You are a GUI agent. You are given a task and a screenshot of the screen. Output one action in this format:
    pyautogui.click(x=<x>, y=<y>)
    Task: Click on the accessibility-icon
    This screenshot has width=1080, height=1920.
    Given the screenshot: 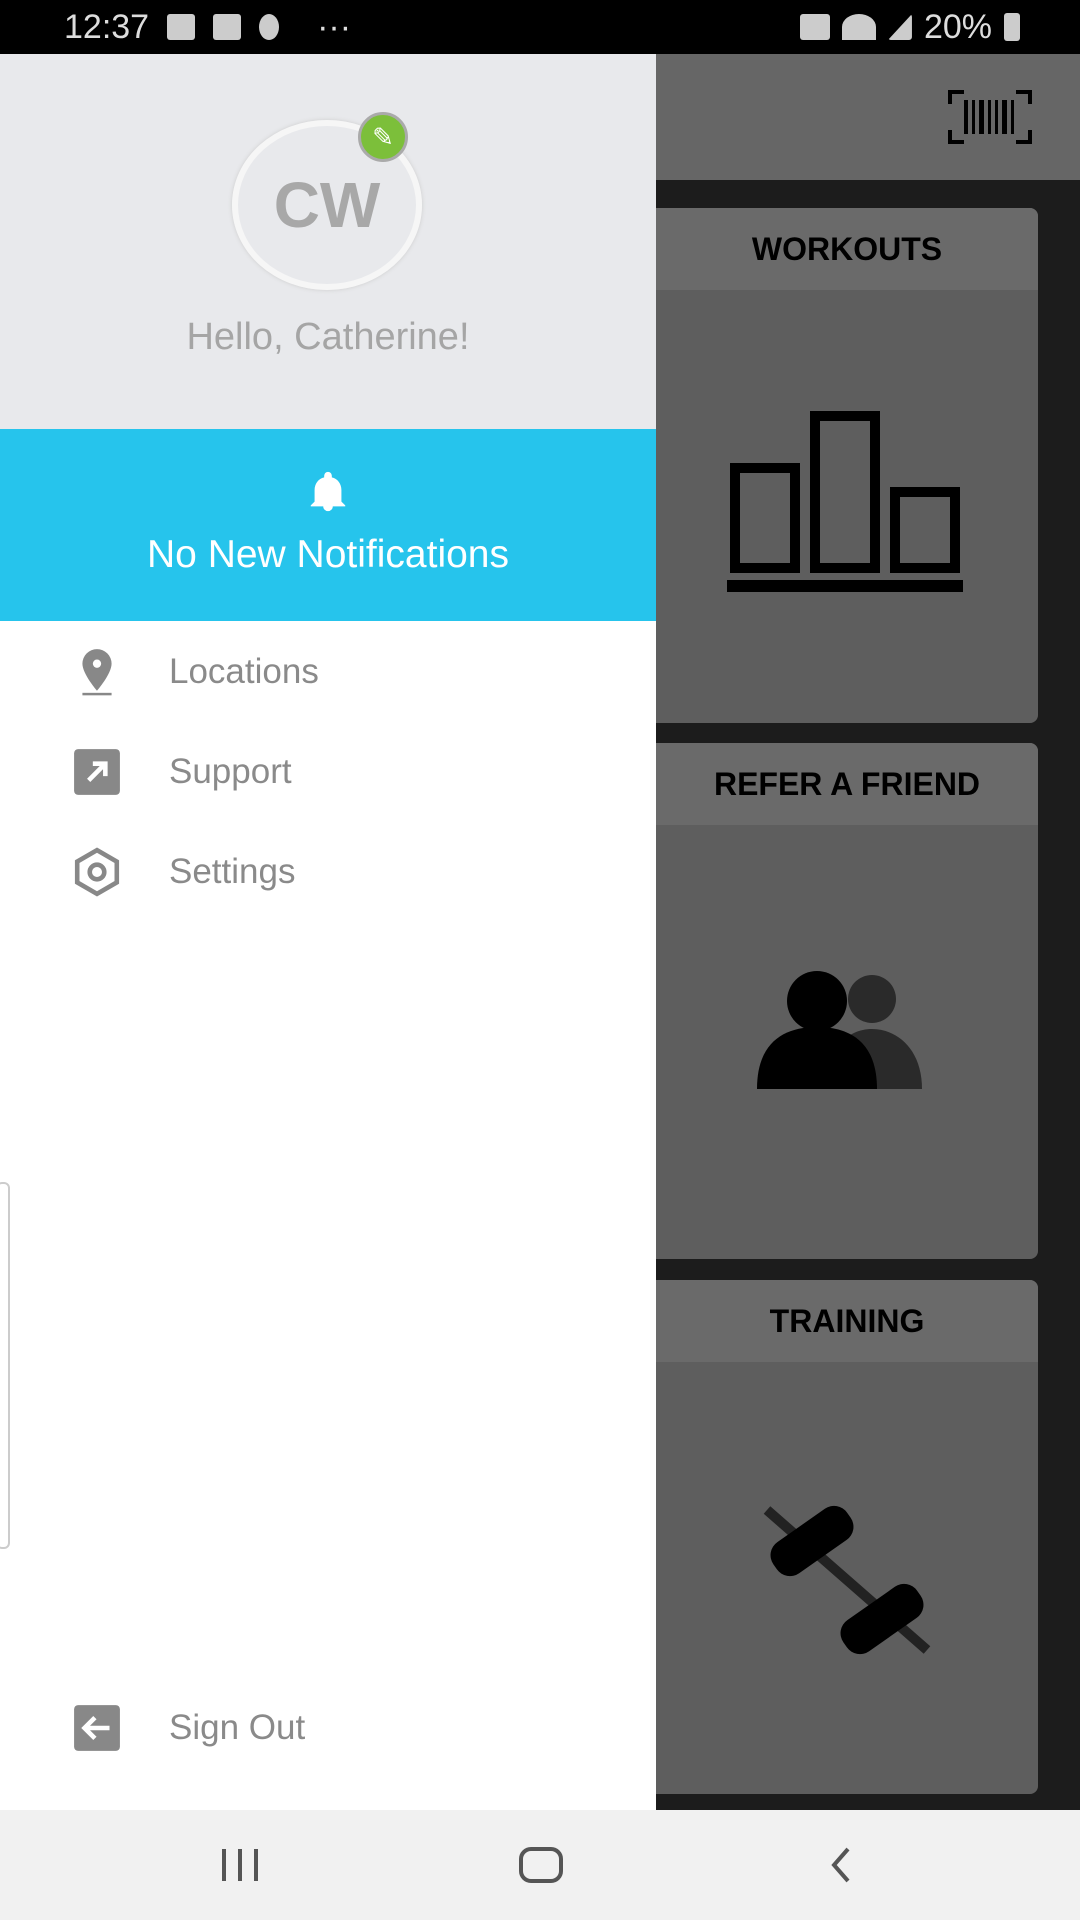 What is the action you would take?
    pyautogui.click(x=269, y=27)
    